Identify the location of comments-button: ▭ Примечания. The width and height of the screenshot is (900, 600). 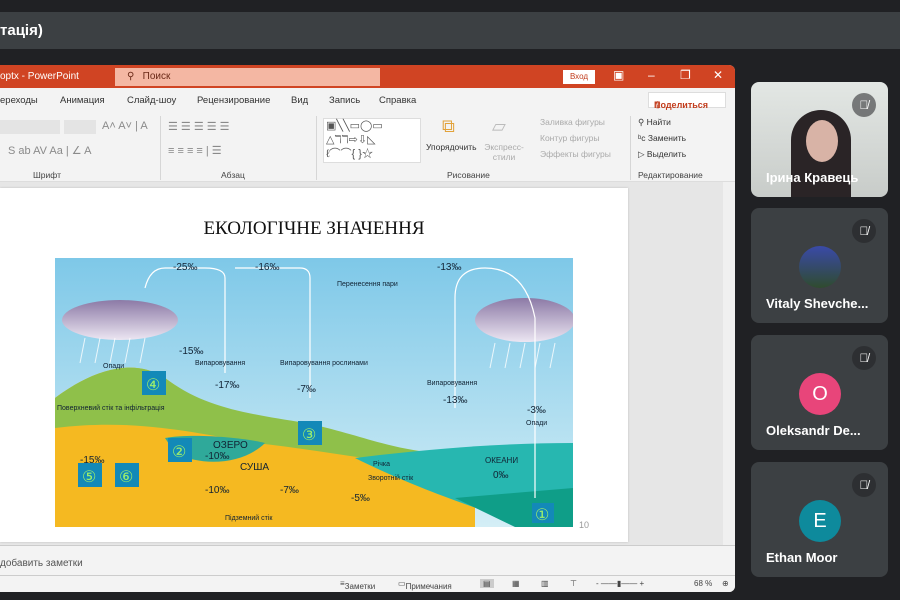
(425, 585).